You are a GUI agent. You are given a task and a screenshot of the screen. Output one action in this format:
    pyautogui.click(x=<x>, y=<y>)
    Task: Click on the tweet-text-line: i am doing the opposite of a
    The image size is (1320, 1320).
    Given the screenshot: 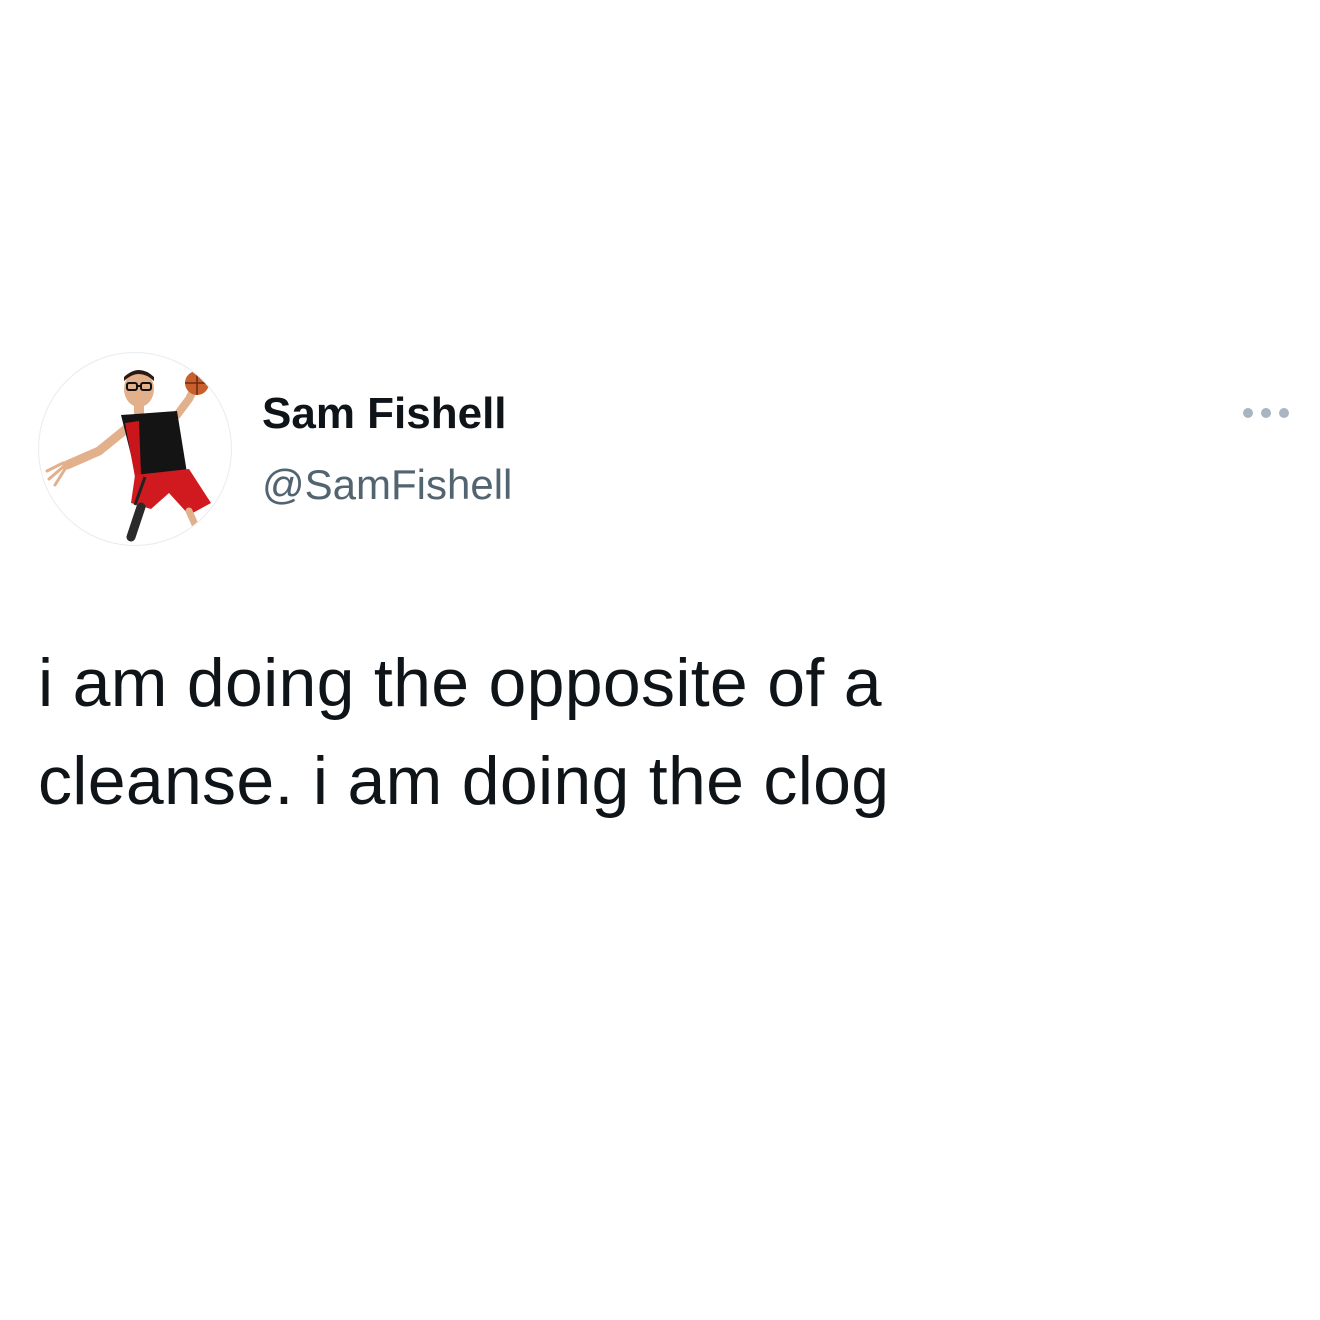 What is the action you would take?
    pyautogui.click(x=460, y=683)
    